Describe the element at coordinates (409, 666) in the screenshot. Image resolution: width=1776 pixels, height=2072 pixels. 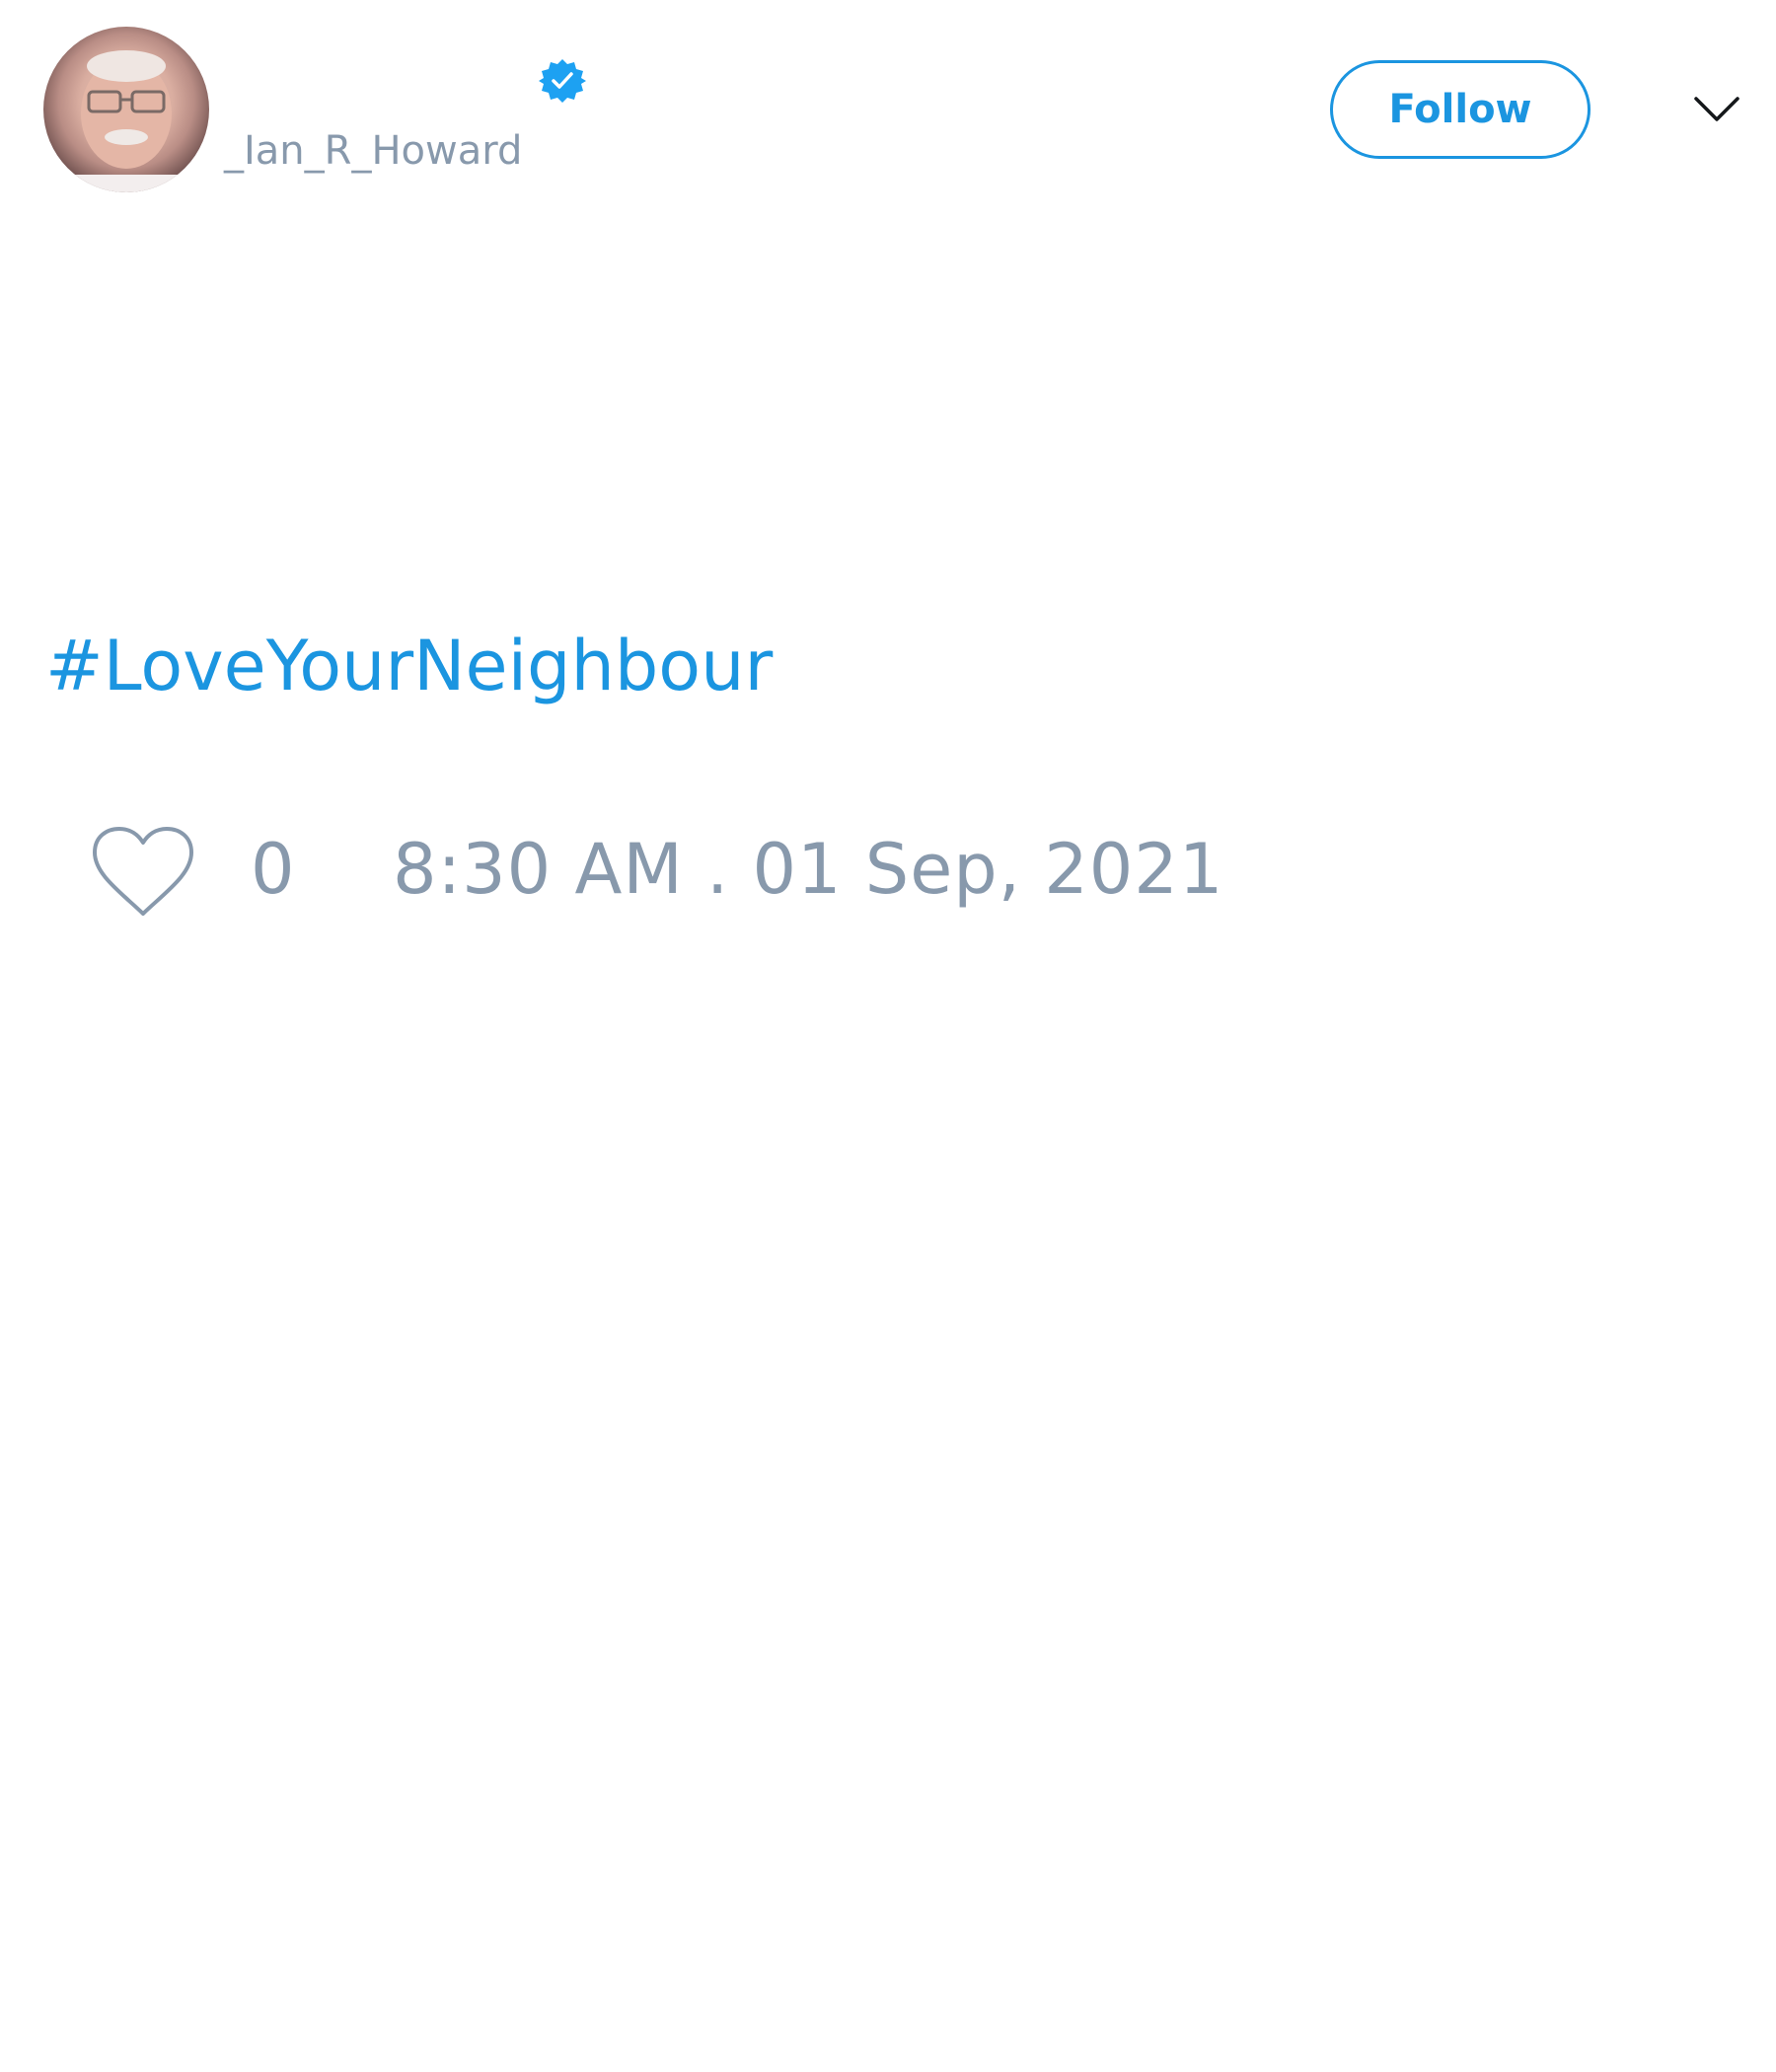
I see `hashtag-link: #LoveYourNeighbour` at that location.